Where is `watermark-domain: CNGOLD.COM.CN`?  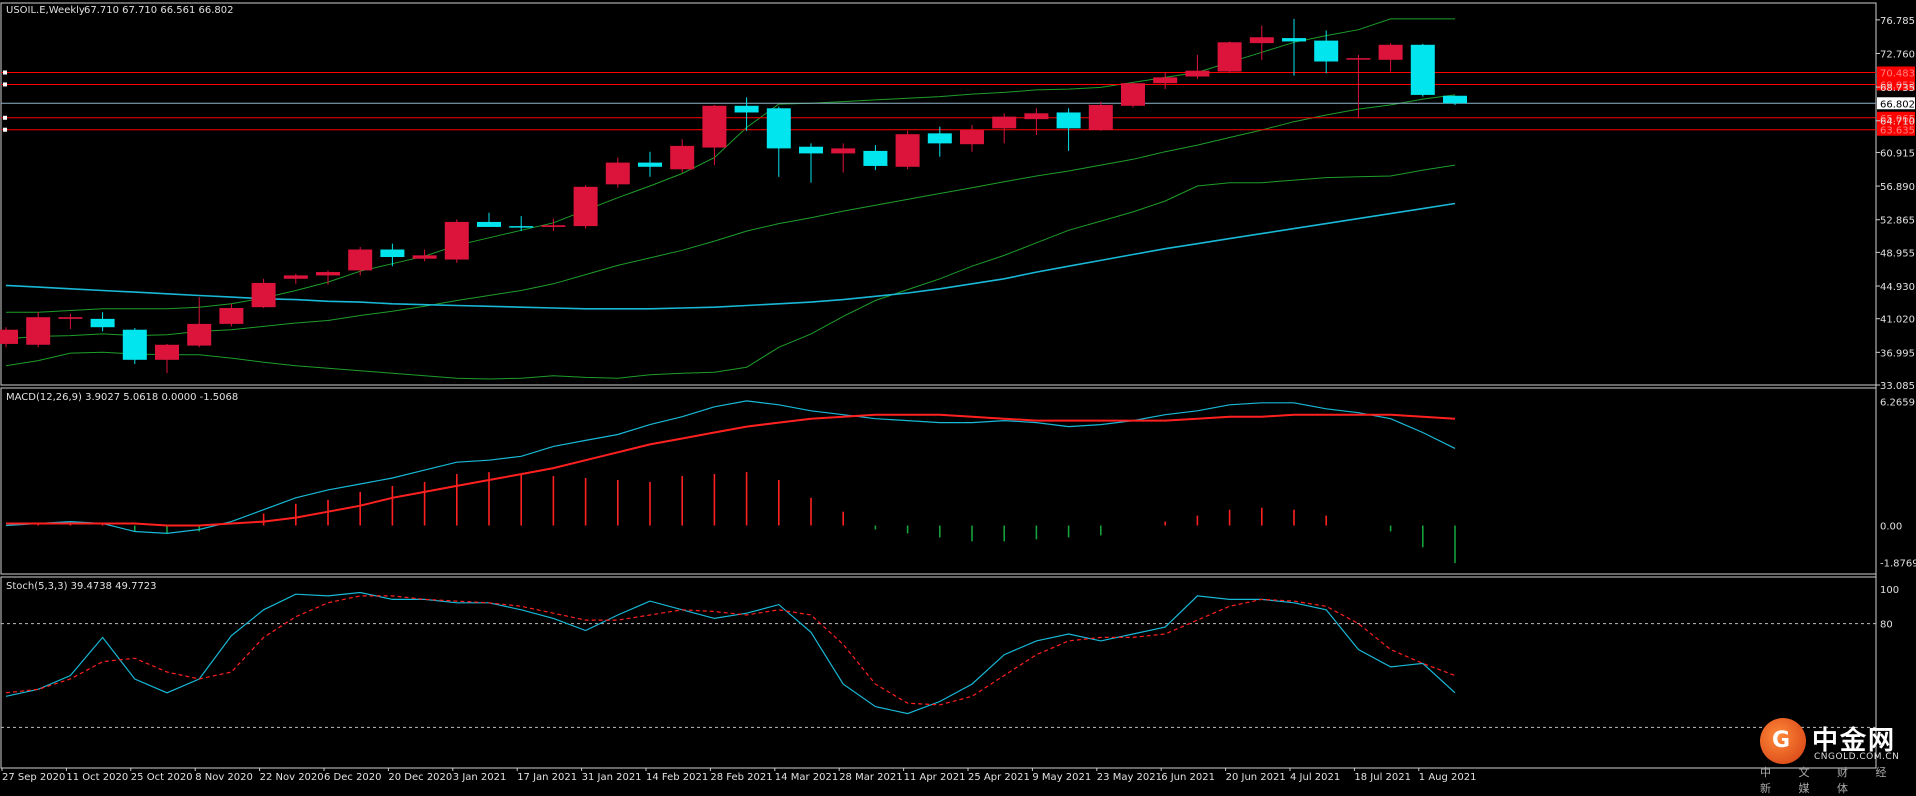 watermark-domain: CNGOLD.COM.CN is located at coordinates (1857, 757).